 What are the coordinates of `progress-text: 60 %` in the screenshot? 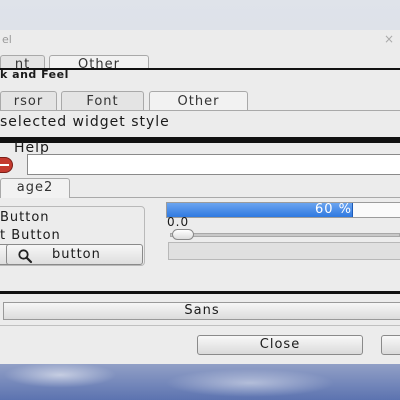 It's located at (333, 209).